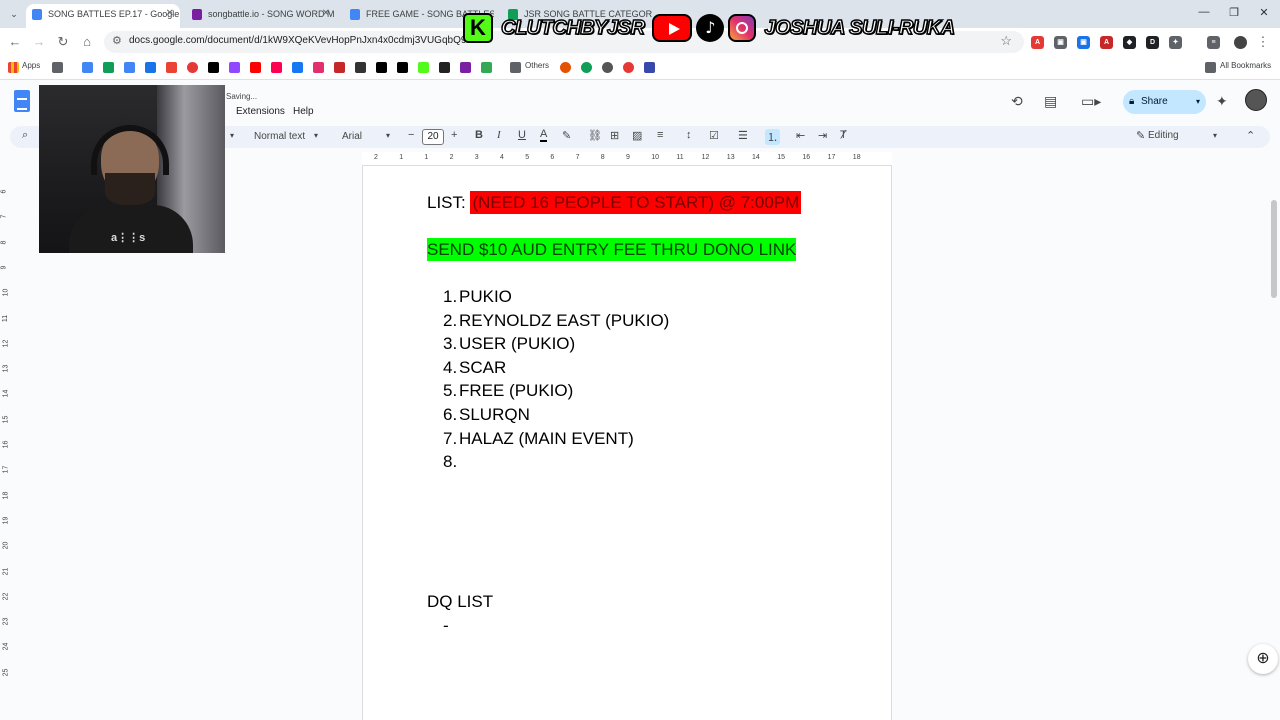 The image size is (1280, 720). I want to click on checklist-icon: ☑, so click(714, 135).